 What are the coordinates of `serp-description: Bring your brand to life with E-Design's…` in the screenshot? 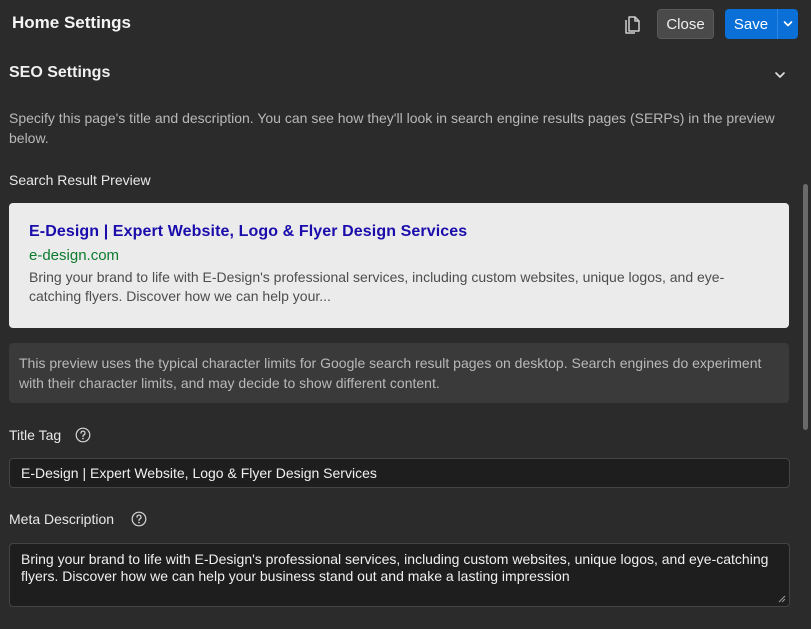 It's located at (377, 286).